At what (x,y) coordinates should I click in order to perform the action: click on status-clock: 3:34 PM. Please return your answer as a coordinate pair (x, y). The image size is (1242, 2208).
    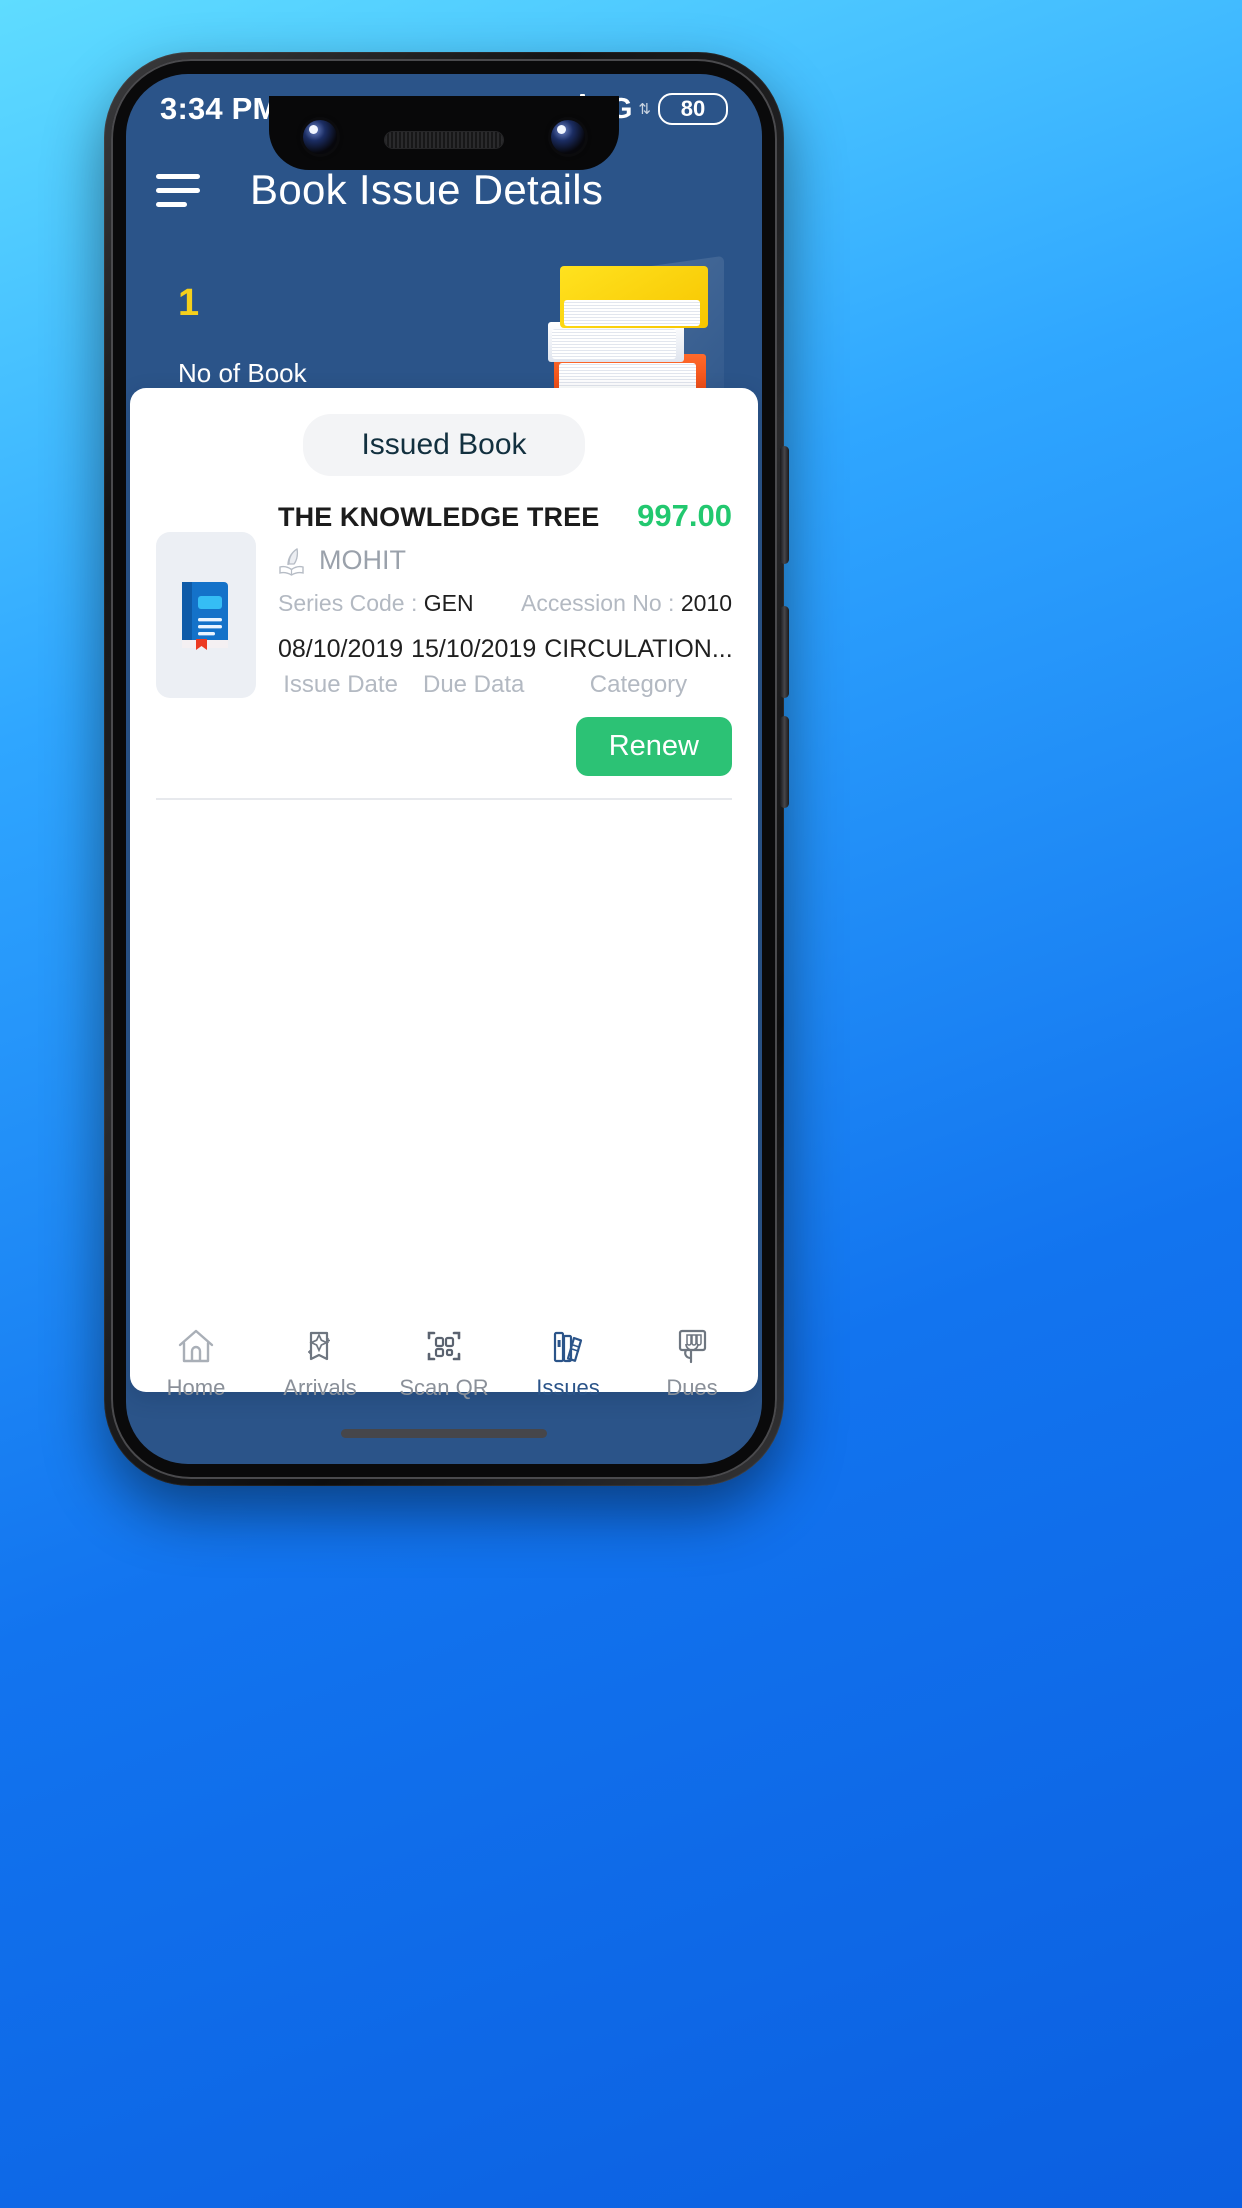
    Looking at the image, I should click on (219, 108).